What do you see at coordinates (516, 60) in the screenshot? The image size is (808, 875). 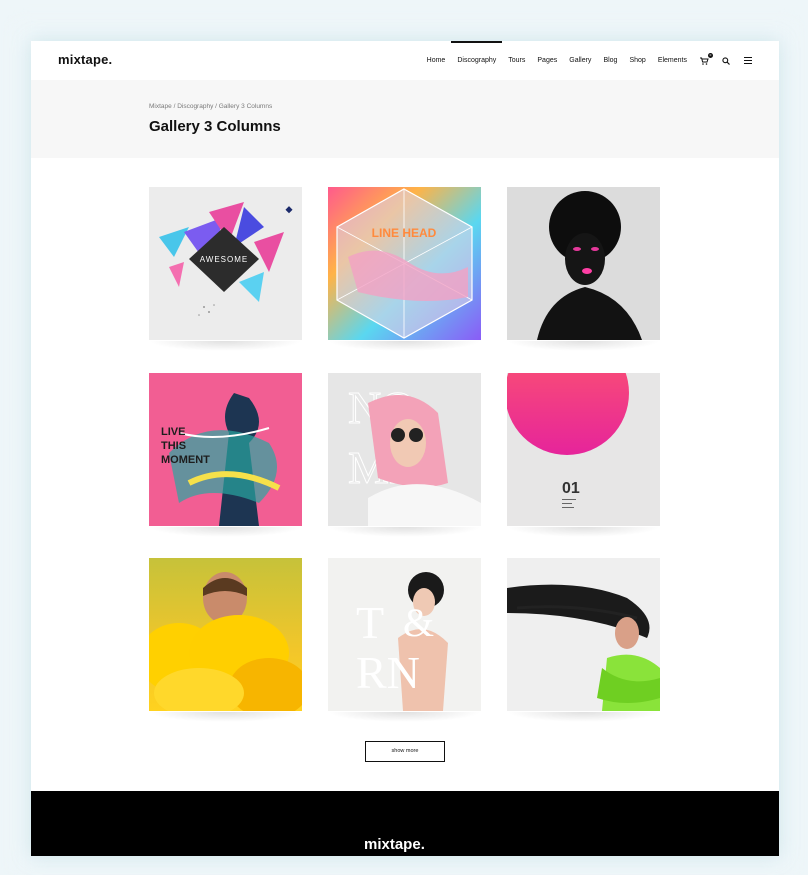 I see `nav-tours: Tours` at bounding box center [516, 60].